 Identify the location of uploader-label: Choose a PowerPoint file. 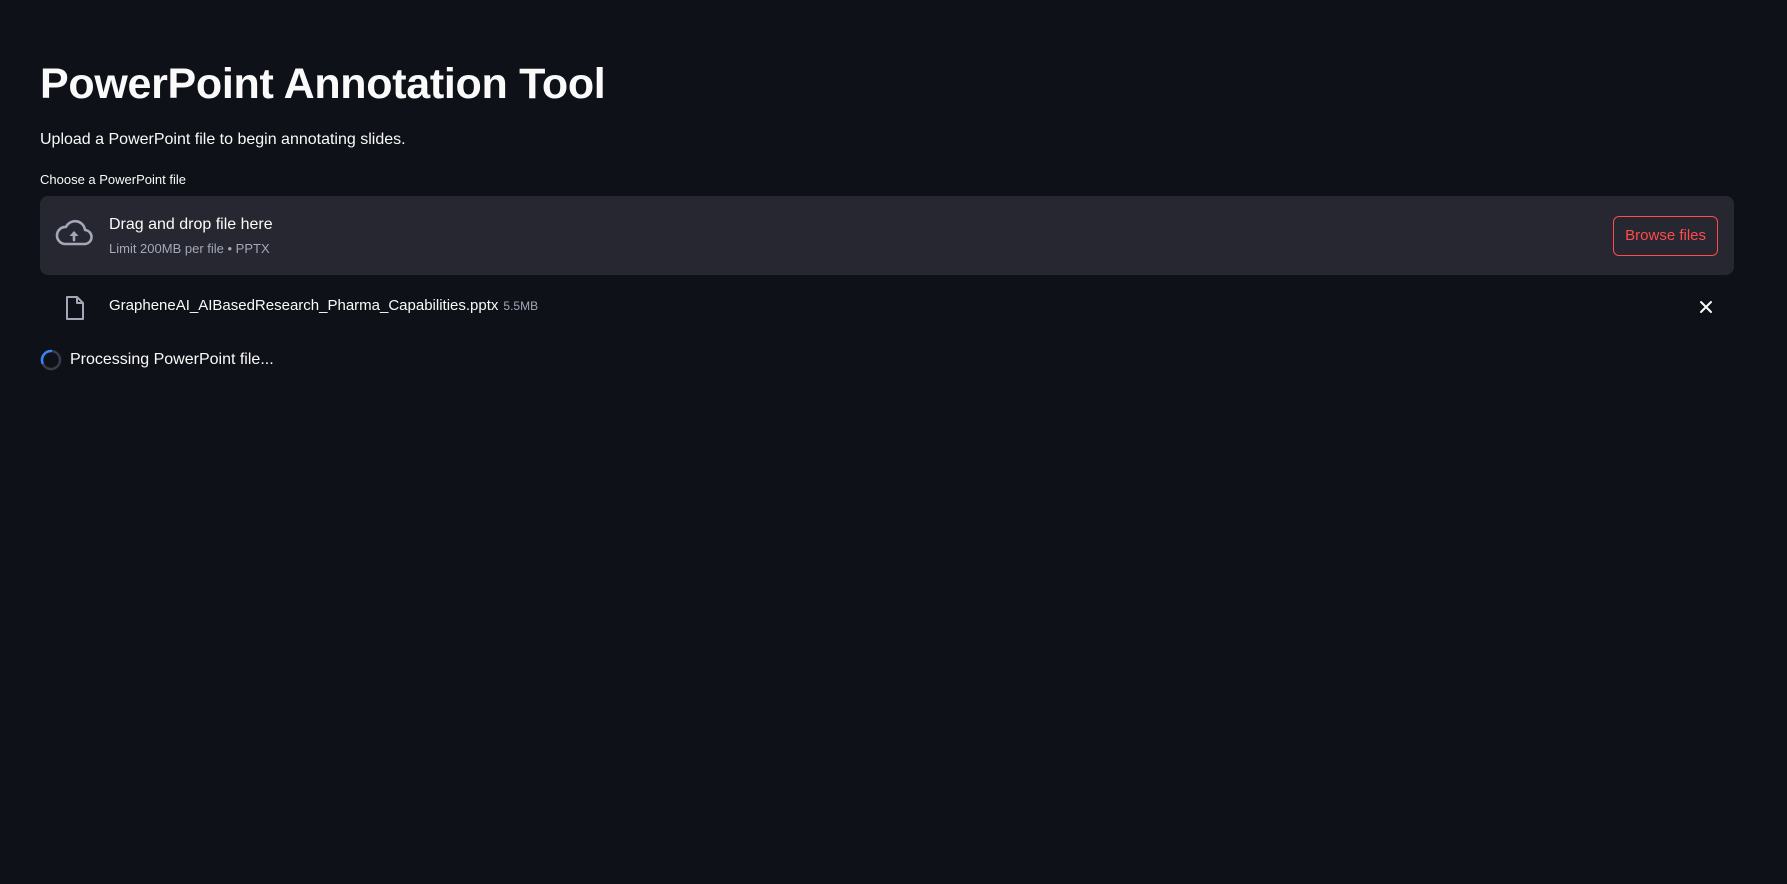
(113, 179).